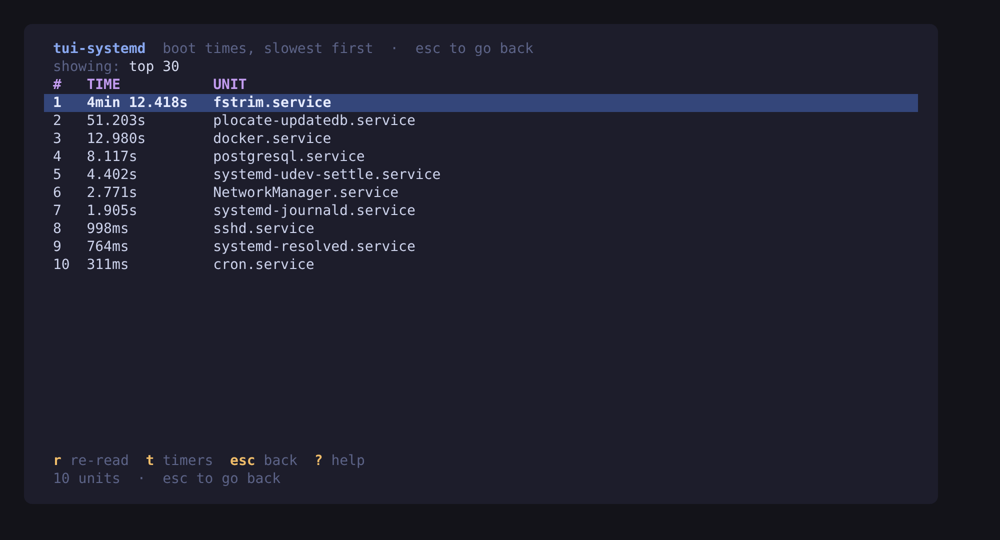 The image size is (1000, 540). Describe the element at coordinates (150, 461) in the screenshot. I see `key-hint: t` at that location.